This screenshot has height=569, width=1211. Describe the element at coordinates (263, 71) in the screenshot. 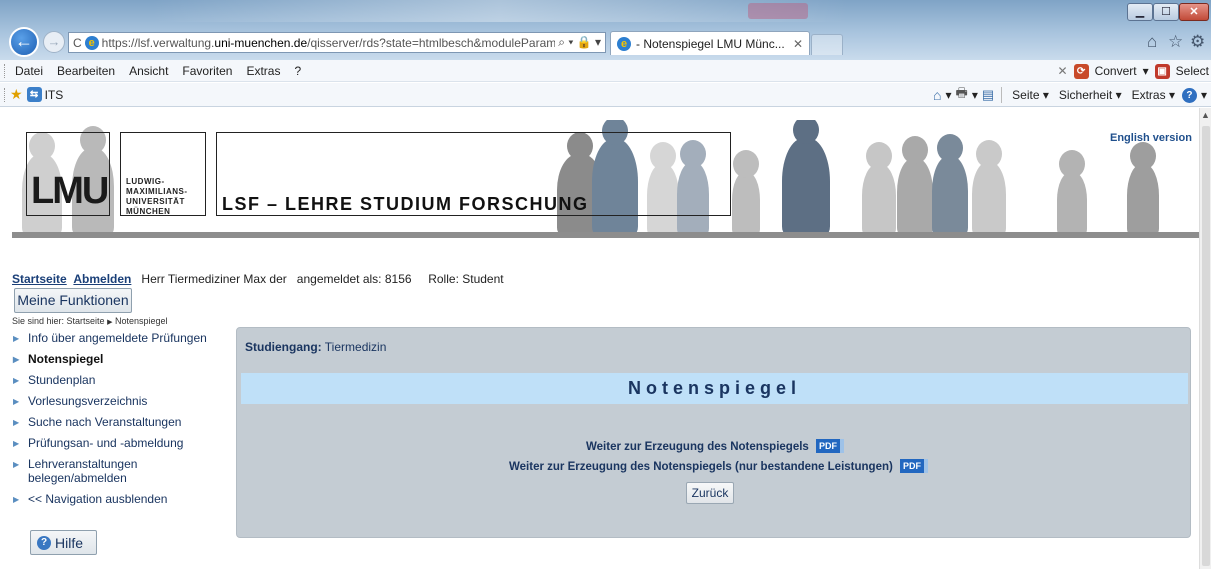

I see `menu-extras: Extras` at that location.